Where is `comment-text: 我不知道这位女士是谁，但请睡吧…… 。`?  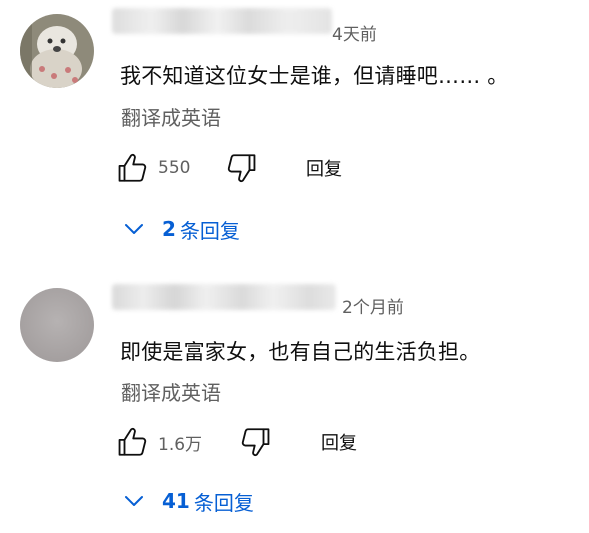 comment-text: 我不知道这位女士是谁，但请睡吧…… 。 is located at coordinates (314, 76).